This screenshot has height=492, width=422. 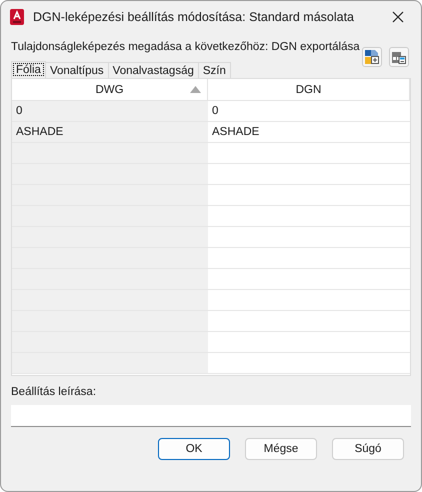 What do you see at coordinates (110, 132) in the screenshot?
I see `table-cell: ASHADE` at bounding box center [110, 132].